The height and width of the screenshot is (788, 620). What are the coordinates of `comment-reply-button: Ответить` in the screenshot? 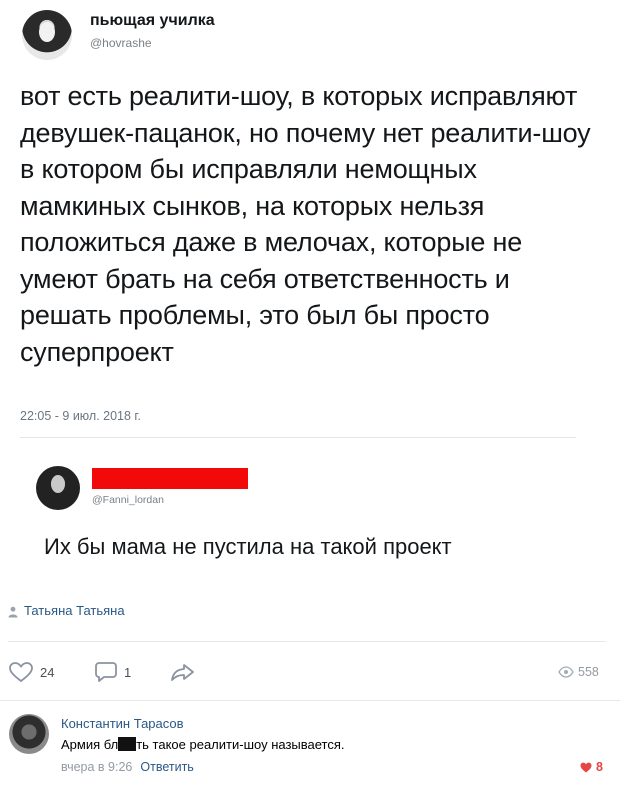 It's located at (166, 767).